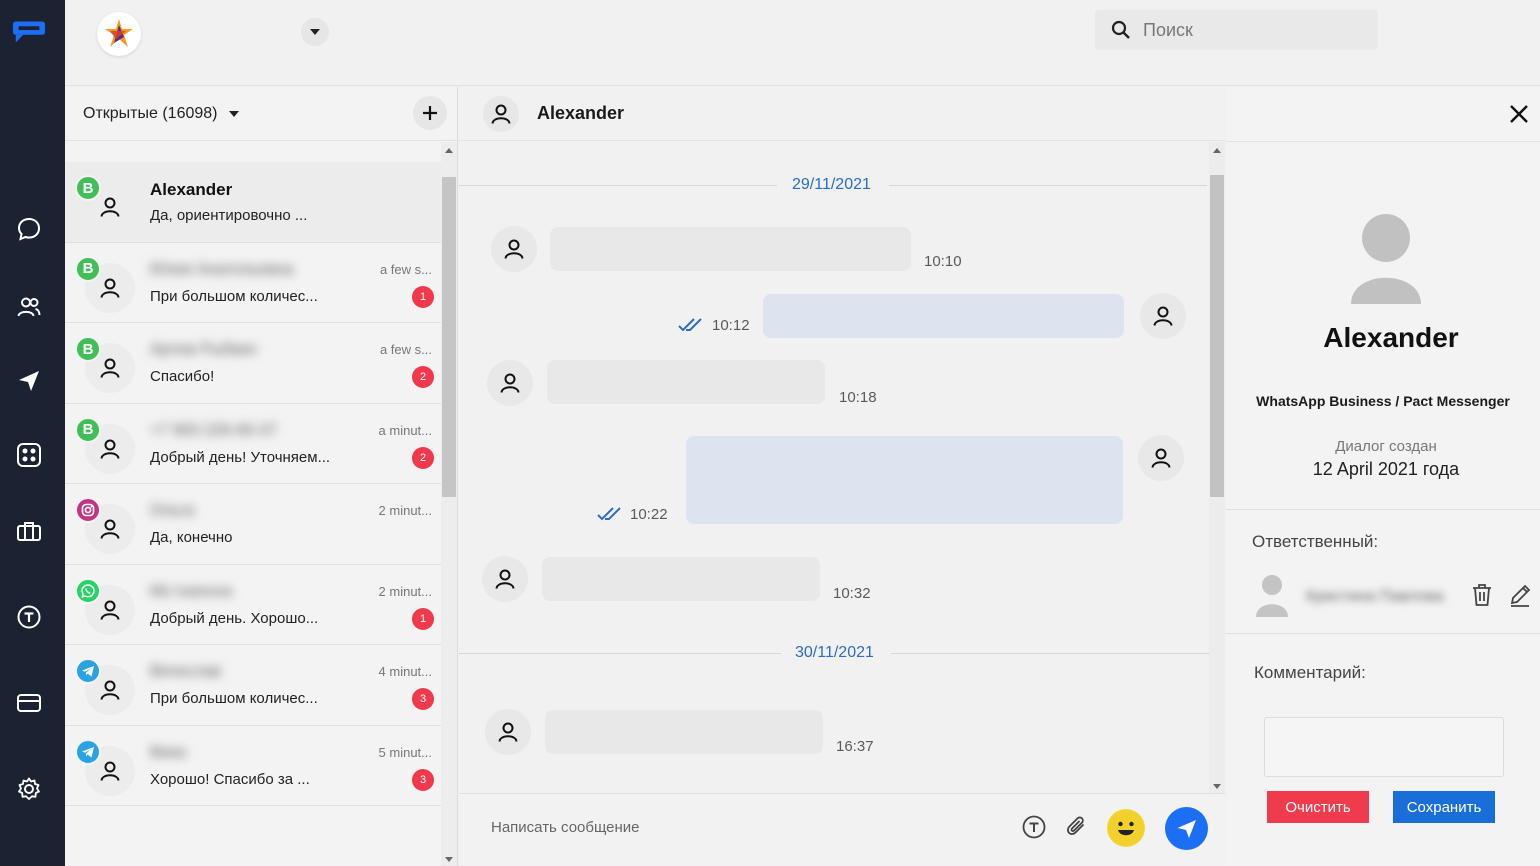  Describe the element at coordinates (1310, 672) in the screenshot. I see `comment-label: Комментарий:` at that location.